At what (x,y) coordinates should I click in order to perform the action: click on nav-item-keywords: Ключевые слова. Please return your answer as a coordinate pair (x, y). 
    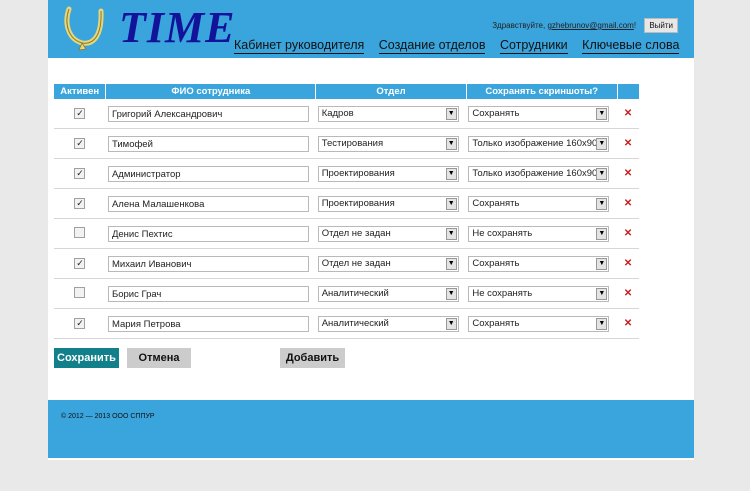
    Looking at the image, I should click on (631, 46).